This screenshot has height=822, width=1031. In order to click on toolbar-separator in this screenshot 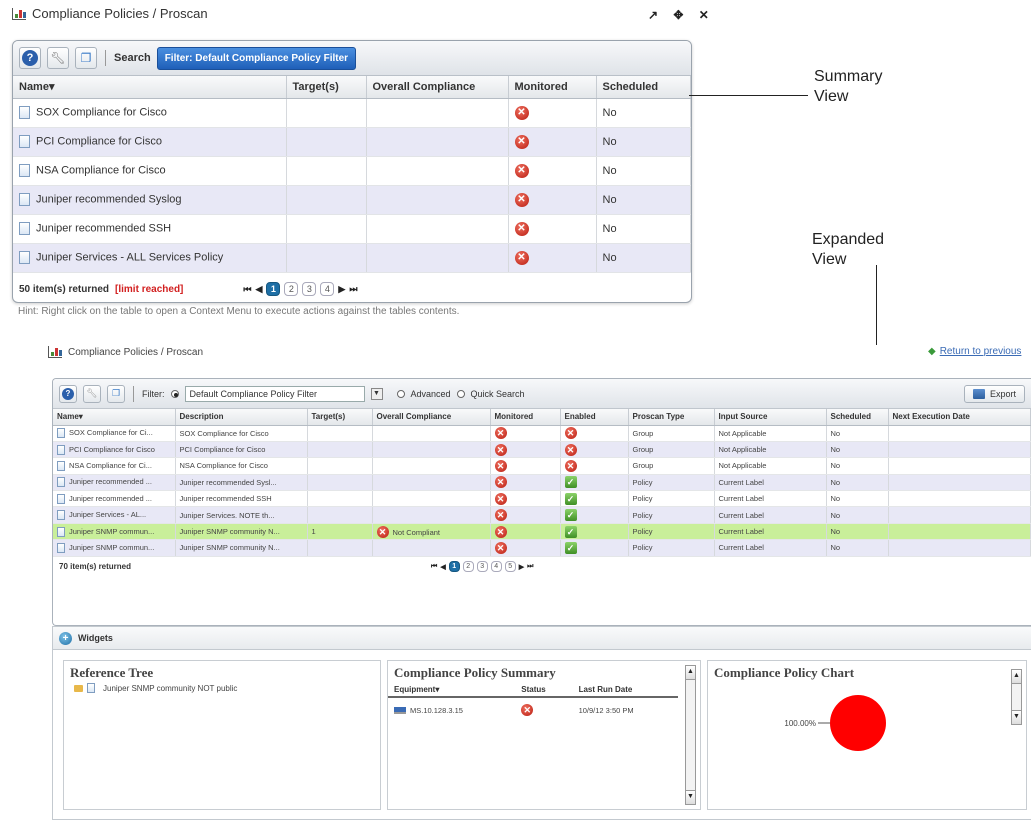, I will do `click(133, 393)`.